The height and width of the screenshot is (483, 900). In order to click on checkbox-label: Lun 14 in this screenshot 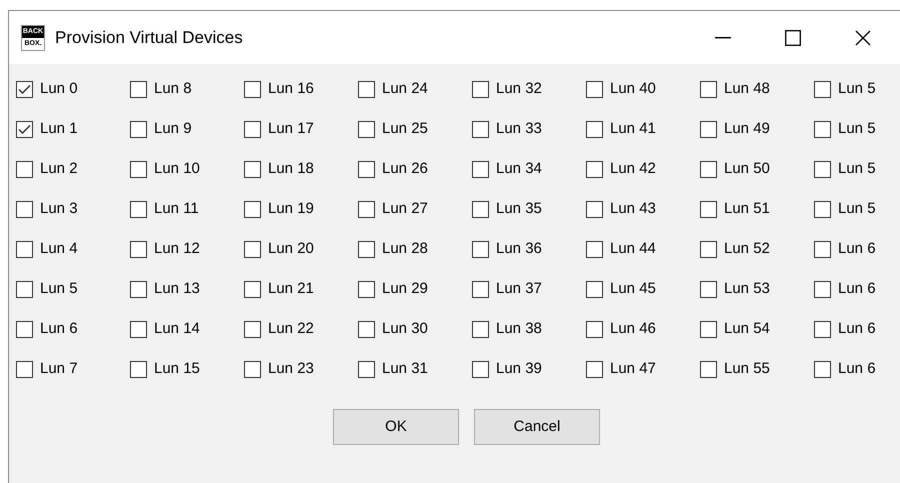, I will do `click(177, 328)`.